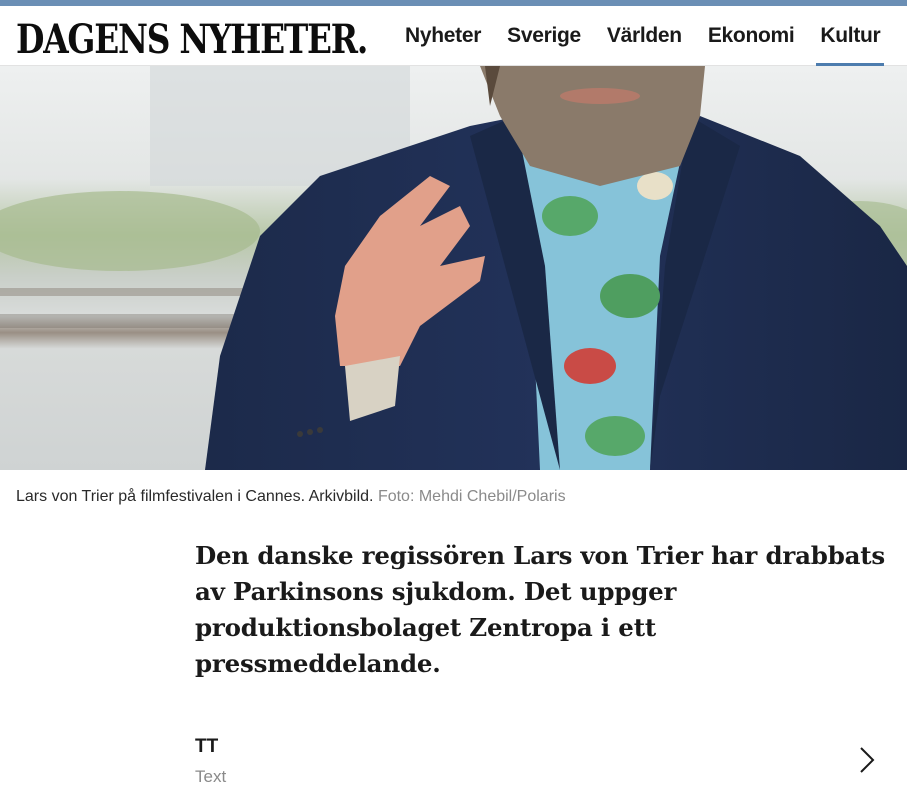 The height and width of the screenshot is (788, 907). I want to click on nav-item-varlden: Världen, so click(644, 36).